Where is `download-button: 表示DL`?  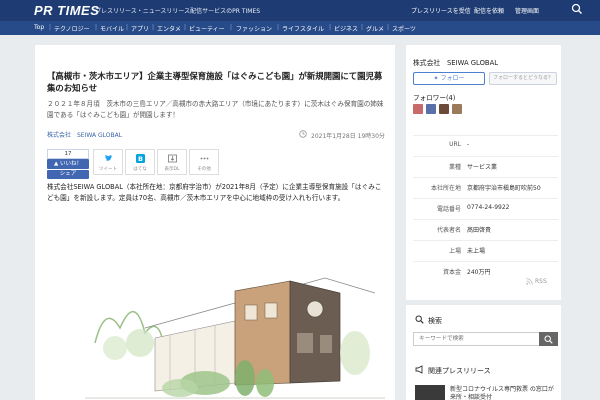 download-button: 表示DL is located at coordinates (172, 162).